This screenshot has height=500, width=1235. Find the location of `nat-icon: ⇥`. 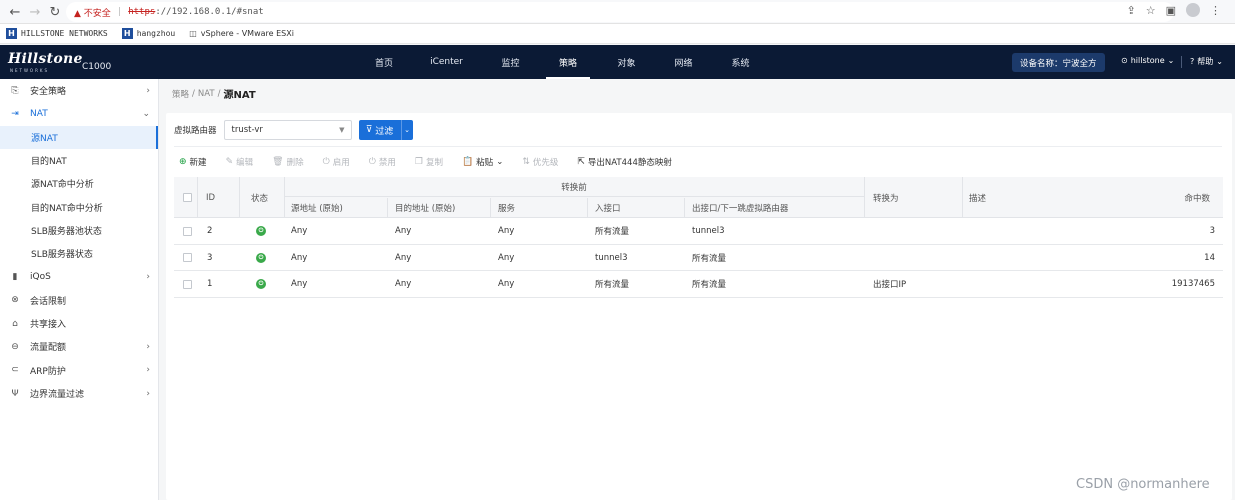

nat-icon: ⇥ is located at coordinates (15, 113).